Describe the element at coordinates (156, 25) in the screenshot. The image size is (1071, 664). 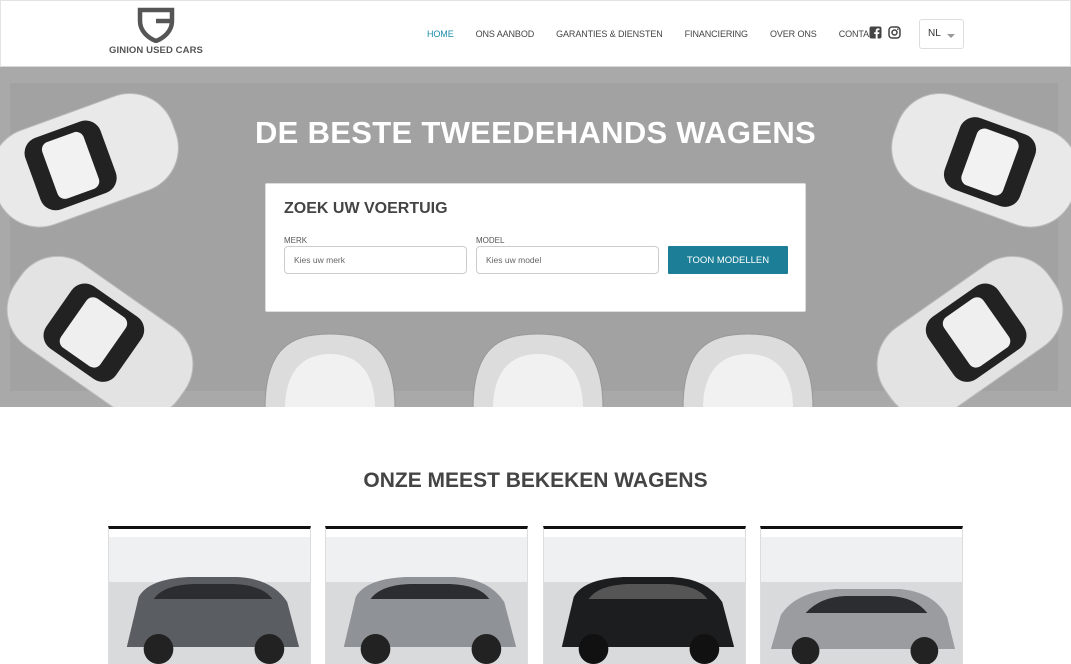
I see `logo-shield-icon` at that location.